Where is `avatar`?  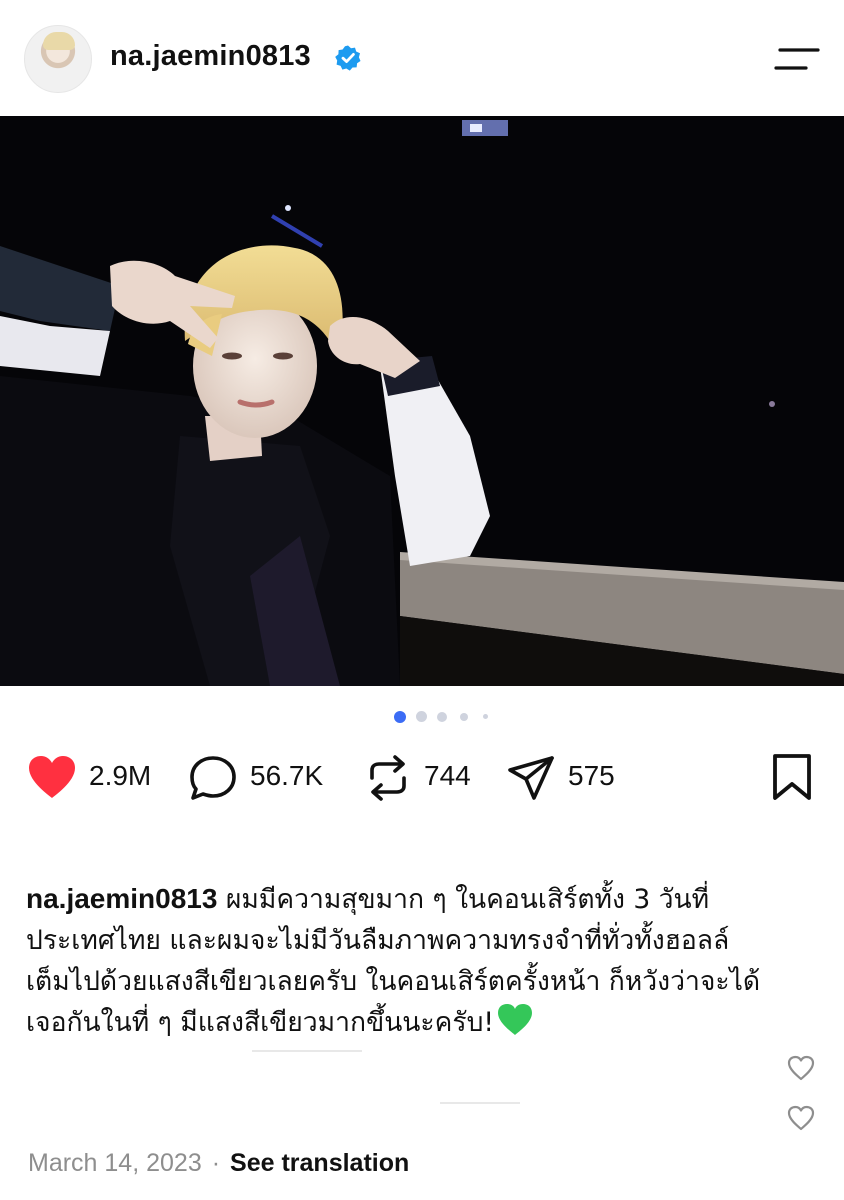 avatar is located at coordinates (58, 59).